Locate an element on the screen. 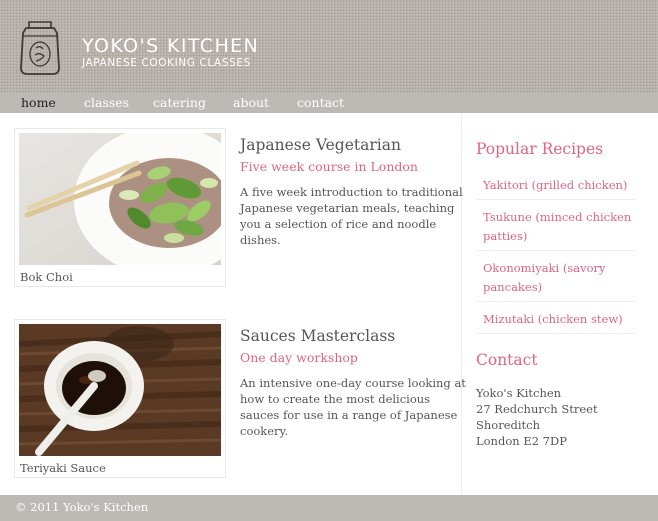 The image size is (658, 521). address-line: Shoreditch is located at coordinates (508, 425).